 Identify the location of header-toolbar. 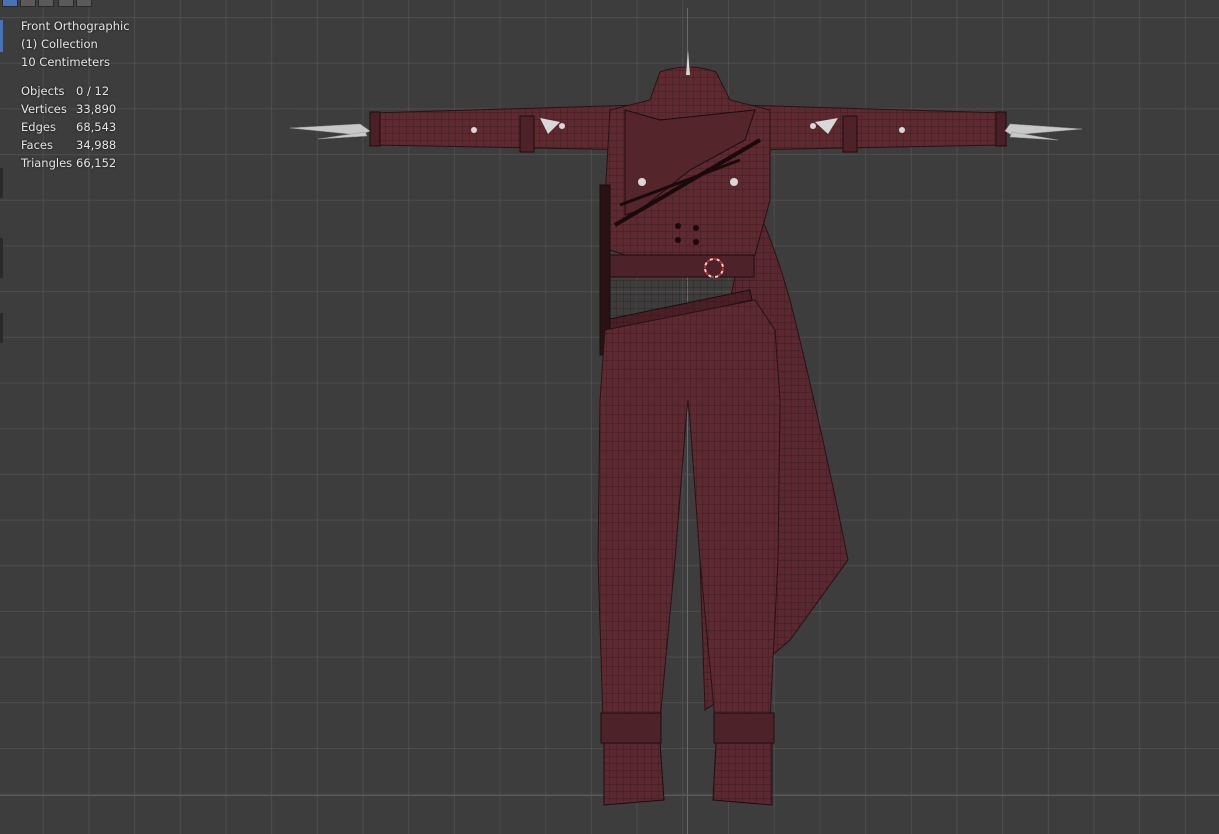
(47, 4).